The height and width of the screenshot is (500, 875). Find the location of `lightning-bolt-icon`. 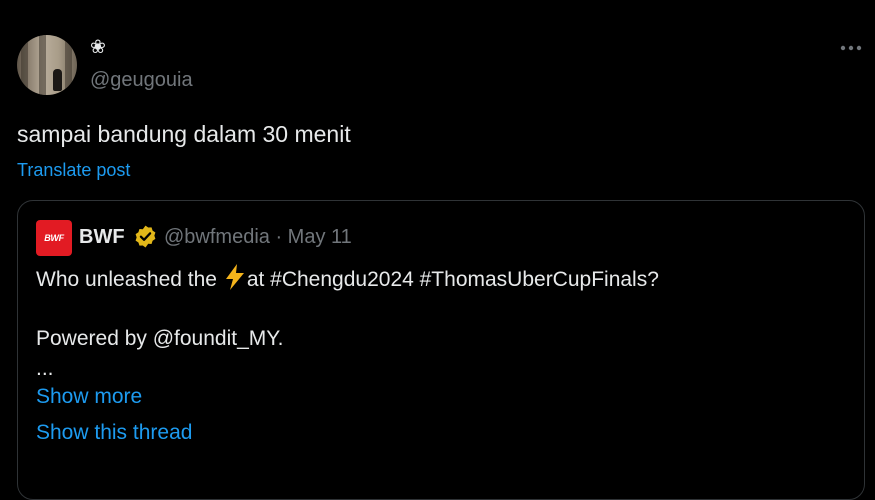

lightning-bolt-icon is located at coordinates (234, 277).